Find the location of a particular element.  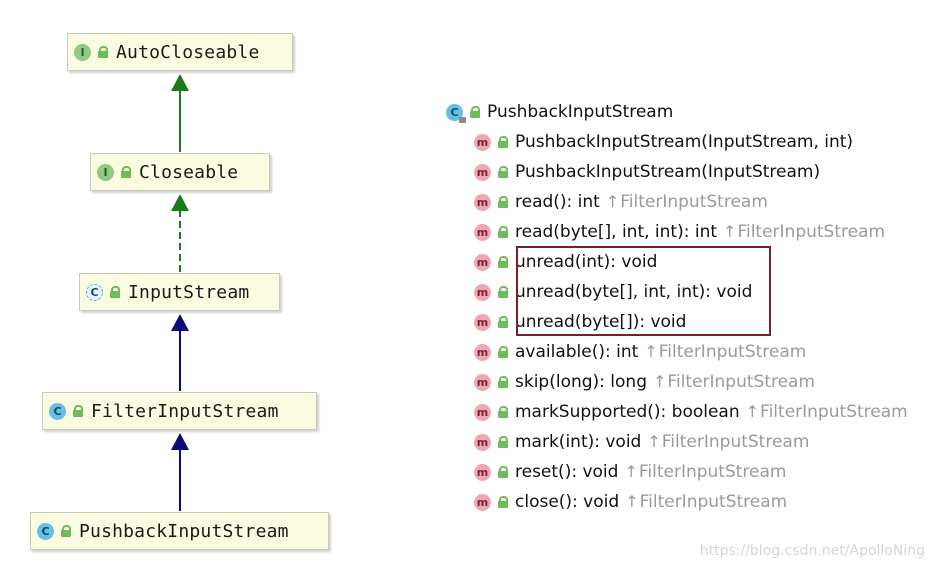

node-autocloseable: I AutoCloseable is located at coordinates (180, 52).